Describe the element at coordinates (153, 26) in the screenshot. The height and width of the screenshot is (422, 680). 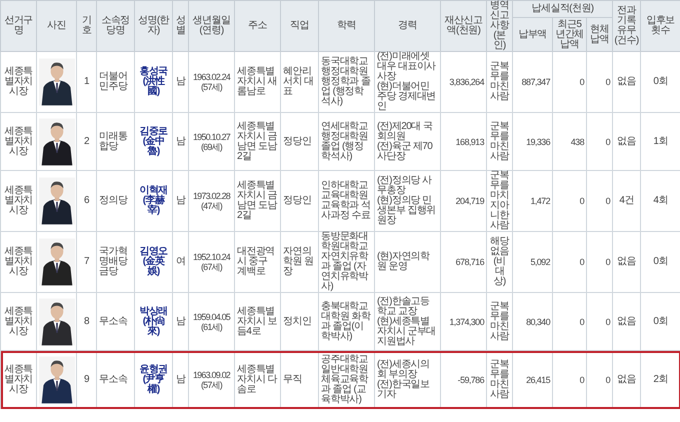
I see `column-header: 성명(한자)` at that location.